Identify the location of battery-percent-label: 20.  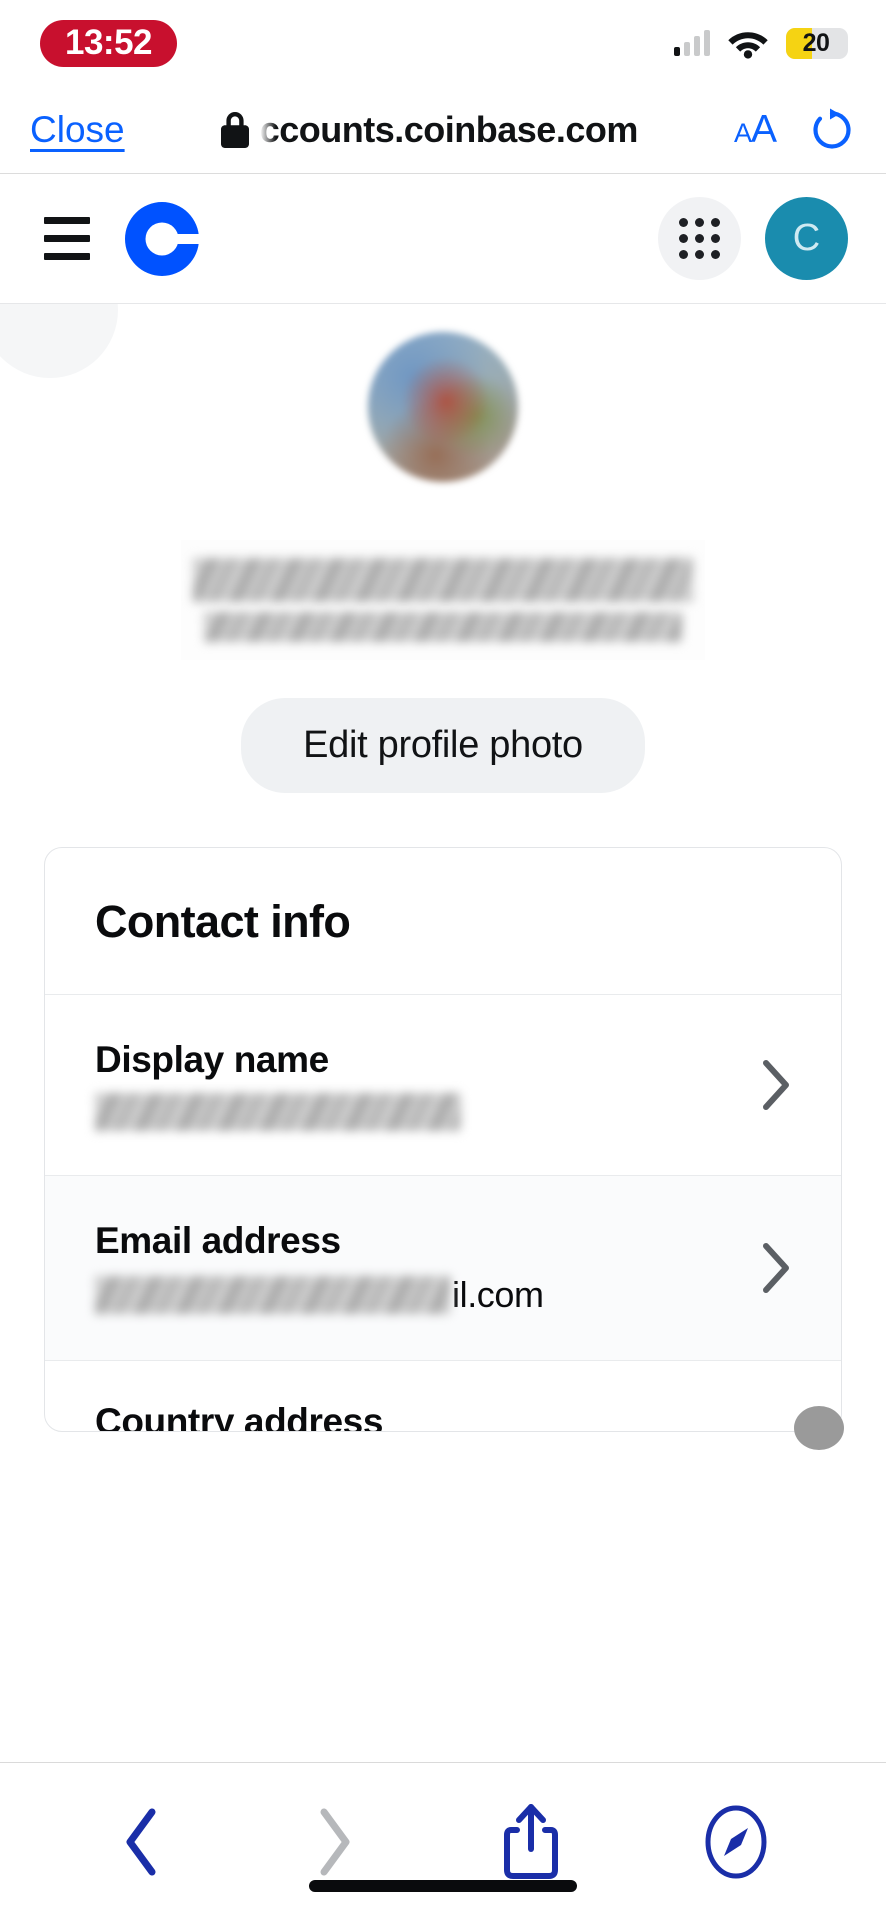
(816, 42).